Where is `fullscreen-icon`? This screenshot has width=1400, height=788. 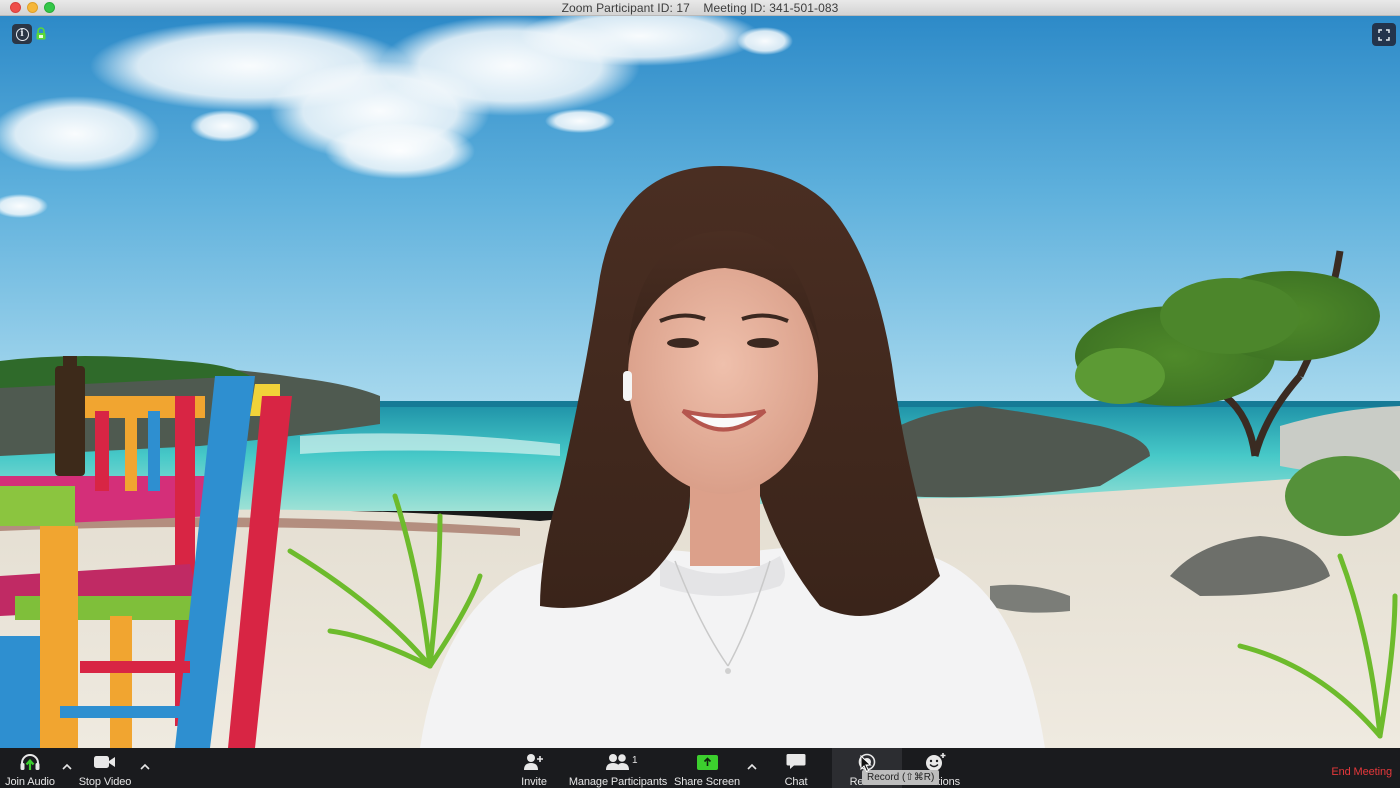 fullscreen-icon is located at coordinates (1384, 34).